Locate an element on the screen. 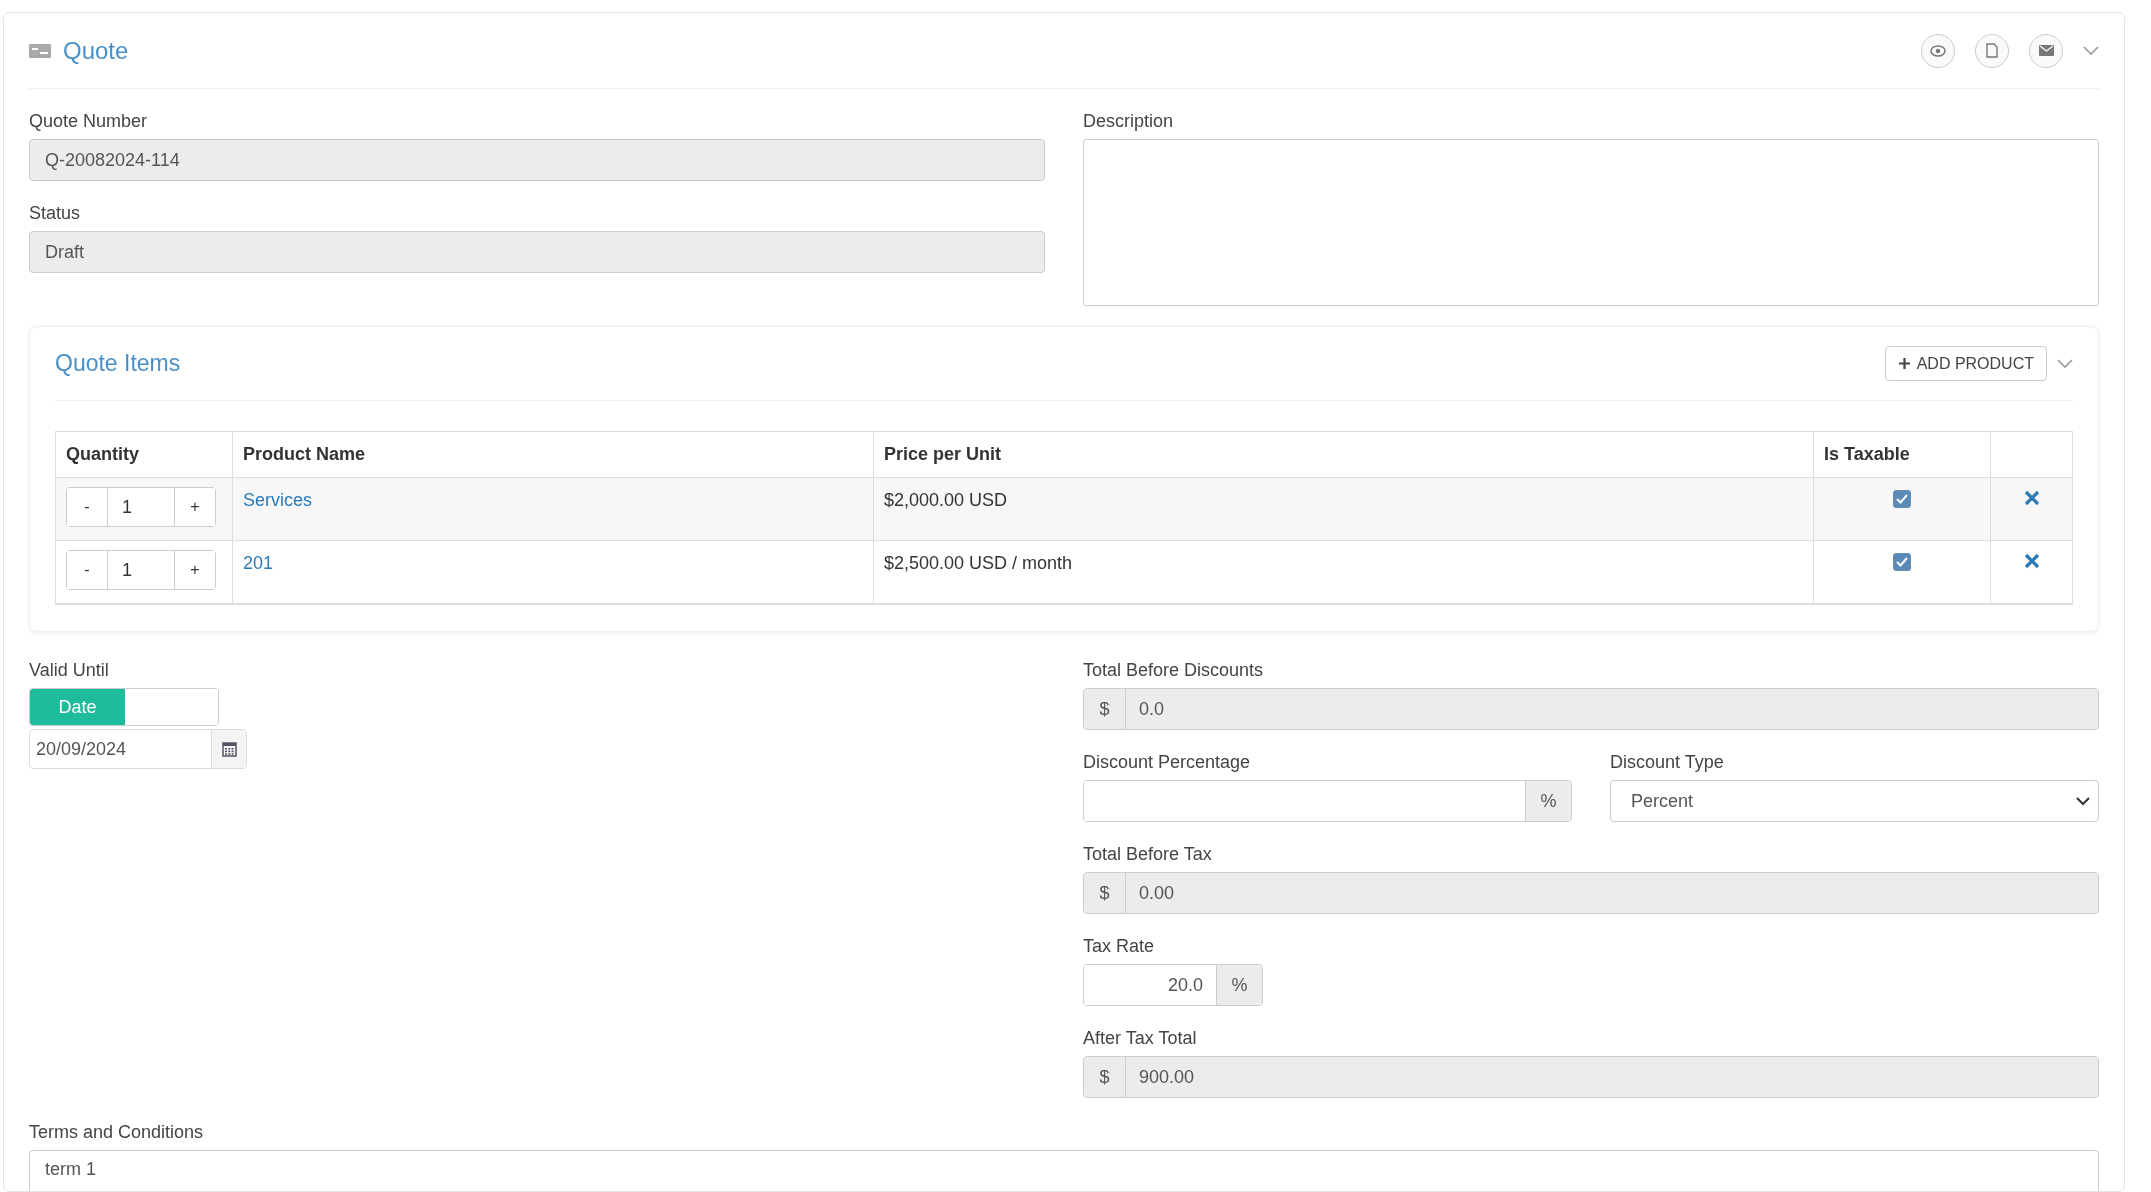 This screenshot has height=1192, width=2151. field-label: Tax Rate is located at coordinates (1119, 946).